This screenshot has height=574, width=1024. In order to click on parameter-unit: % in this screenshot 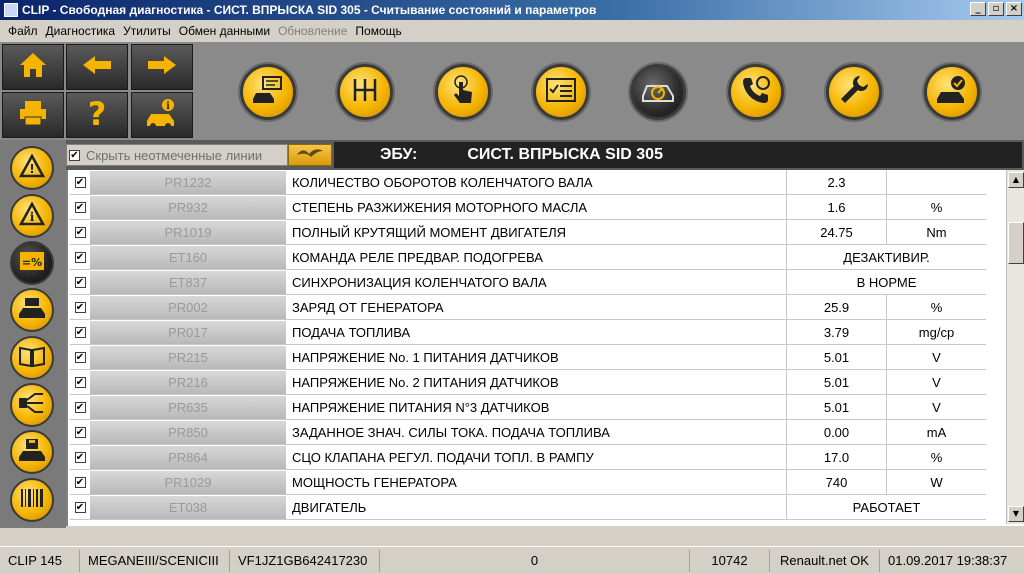, I will do `click(936, 457)`.